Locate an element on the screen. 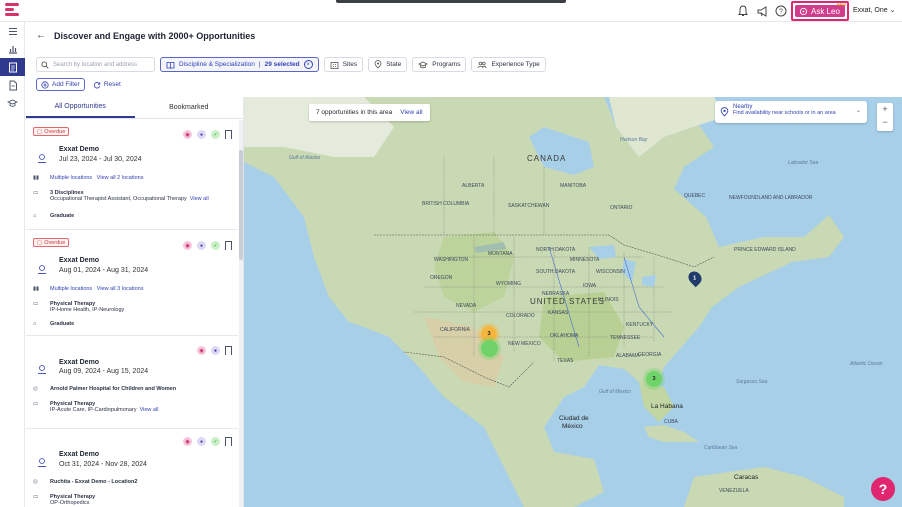  tab-all-opportunities: All Opportunities is located at coordinates (80, 107).